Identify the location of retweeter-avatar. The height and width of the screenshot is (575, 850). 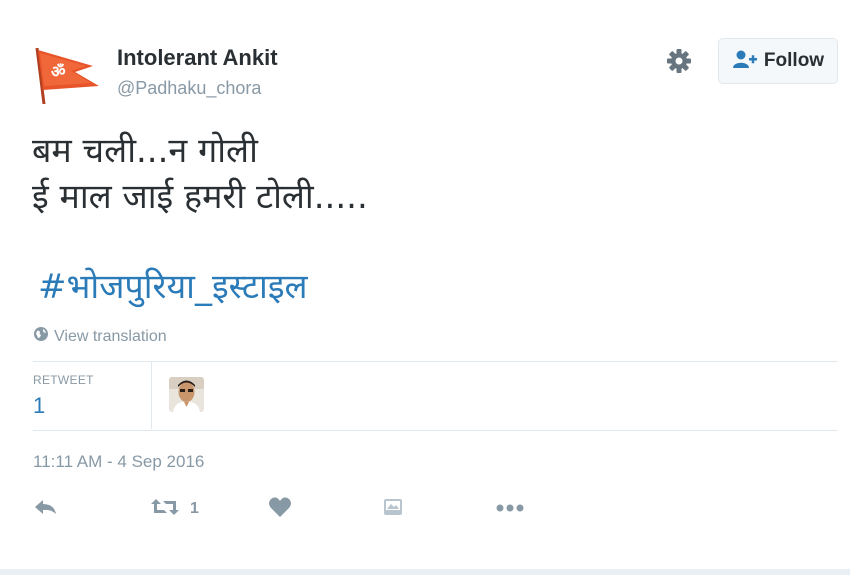
(186, 394).